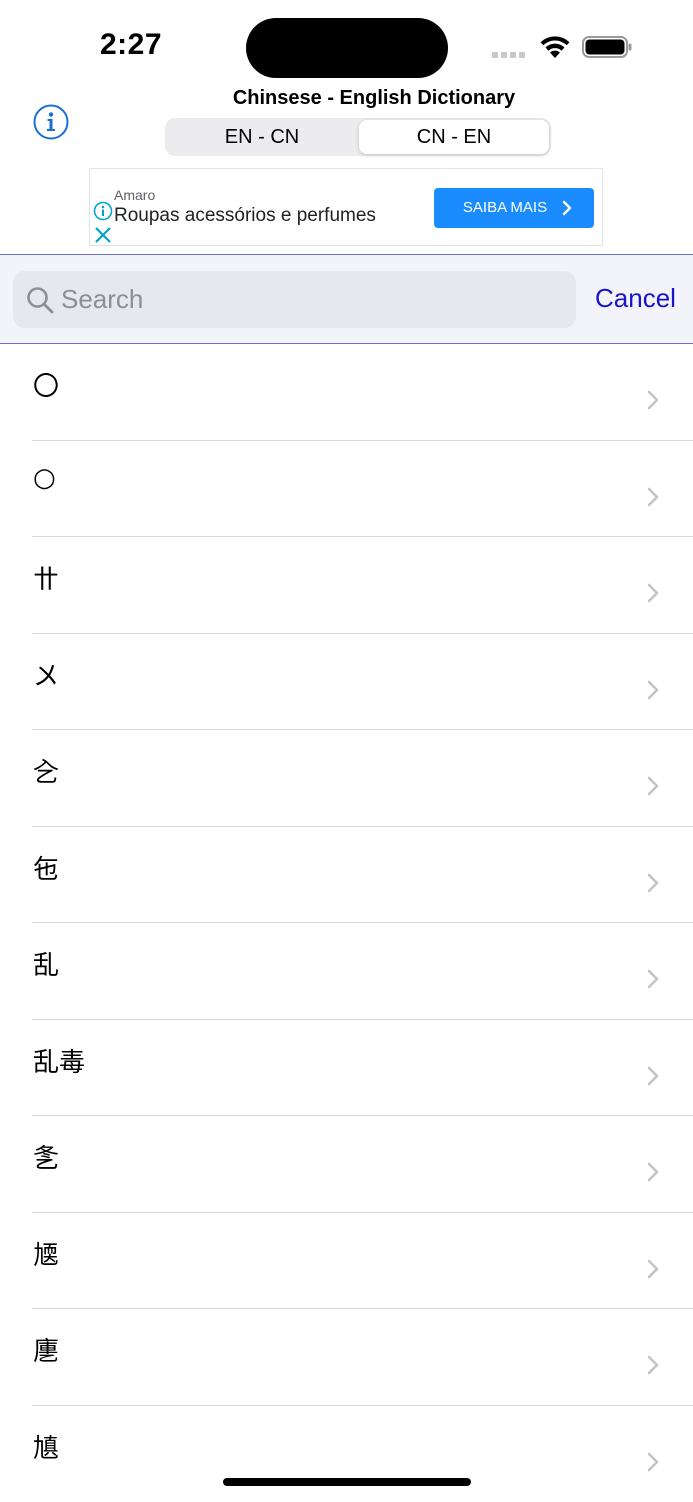  Describe the element at coordinates (346, 1357) in the screenshot. I see `list-item: 㐣` at that location.